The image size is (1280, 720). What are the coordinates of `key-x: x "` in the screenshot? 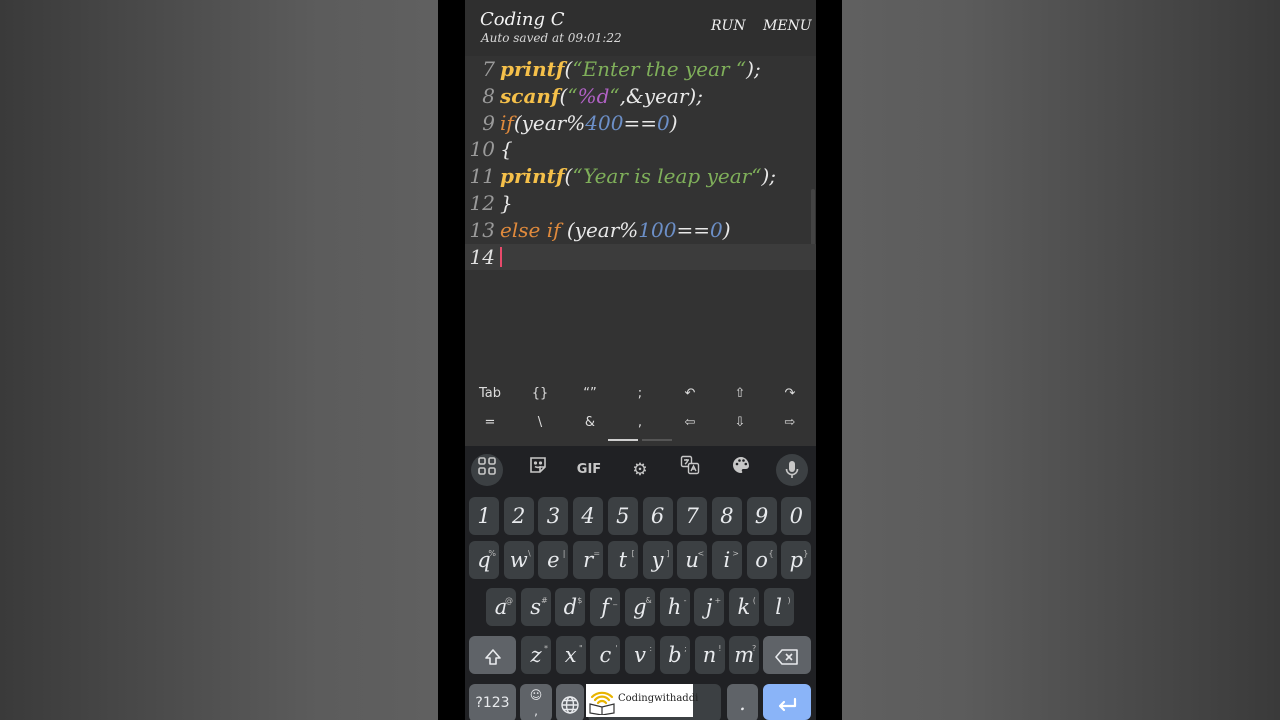 It's located at (570, 655).